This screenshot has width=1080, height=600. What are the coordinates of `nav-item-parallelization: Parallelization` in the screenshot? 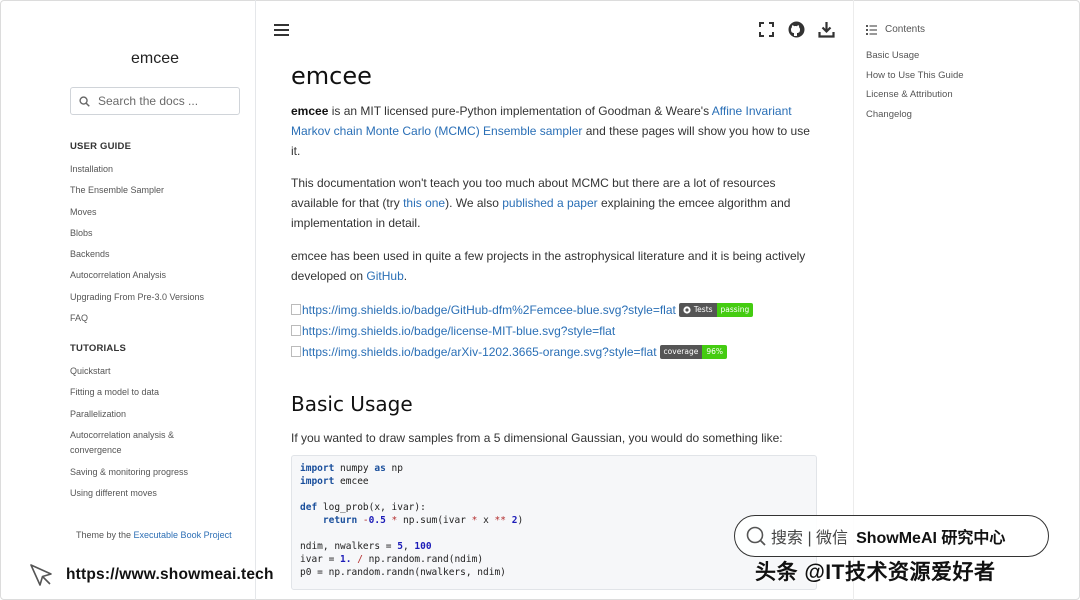 It's located at (157, 415).